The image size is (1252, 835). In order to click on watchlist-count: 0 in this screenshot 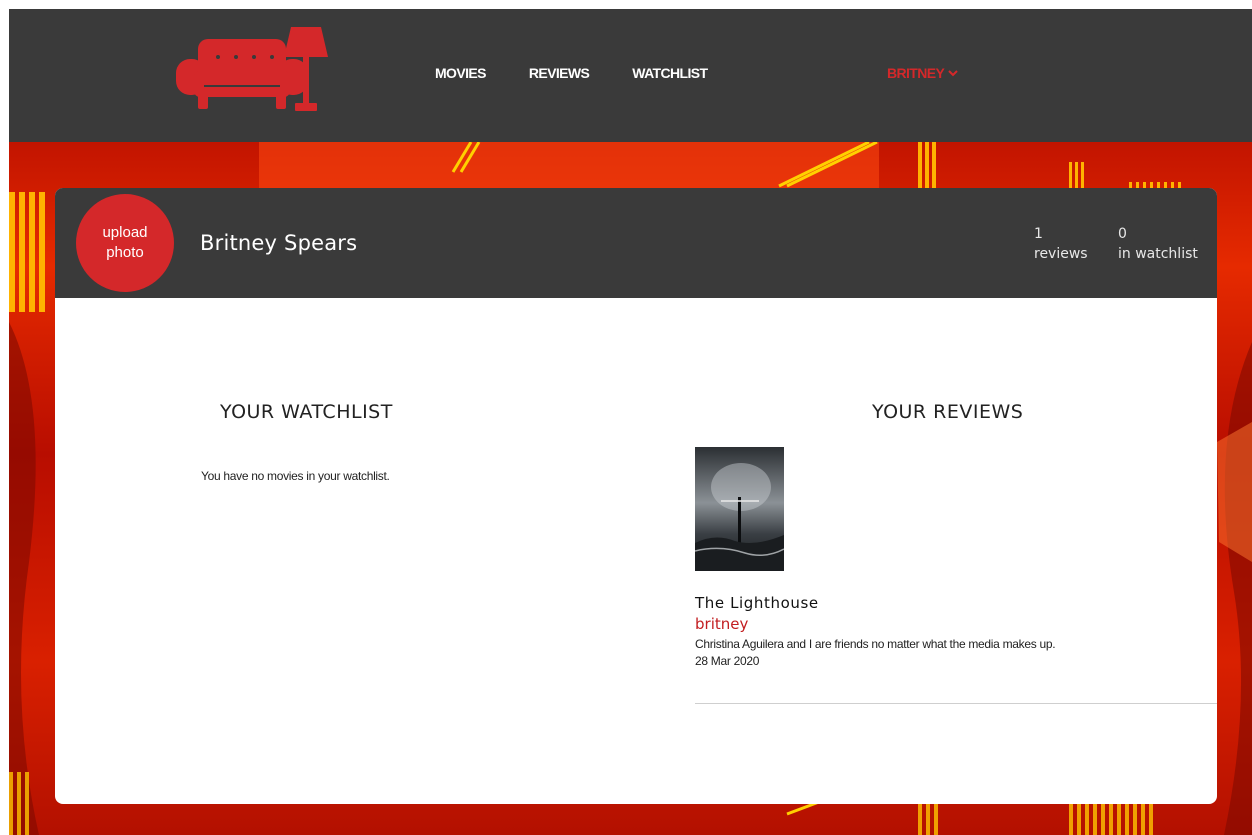, I will do `click(1122, 234)`.